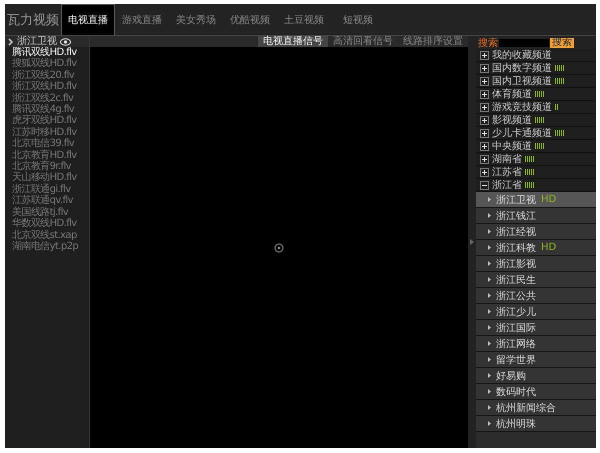  Describe the element at coordinates (536, 159) in the screenshot. I see `category-row: 湖南省` at that location.